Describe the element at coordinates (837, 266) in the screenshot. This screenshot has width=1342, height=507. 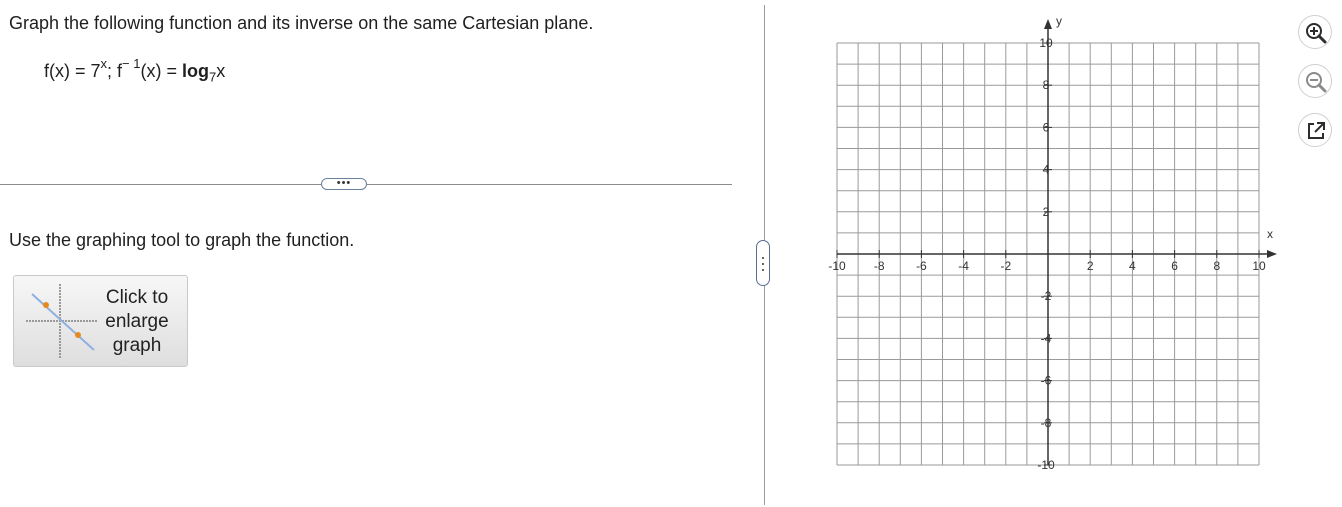
I see `x-tick-label: -10` at that location.